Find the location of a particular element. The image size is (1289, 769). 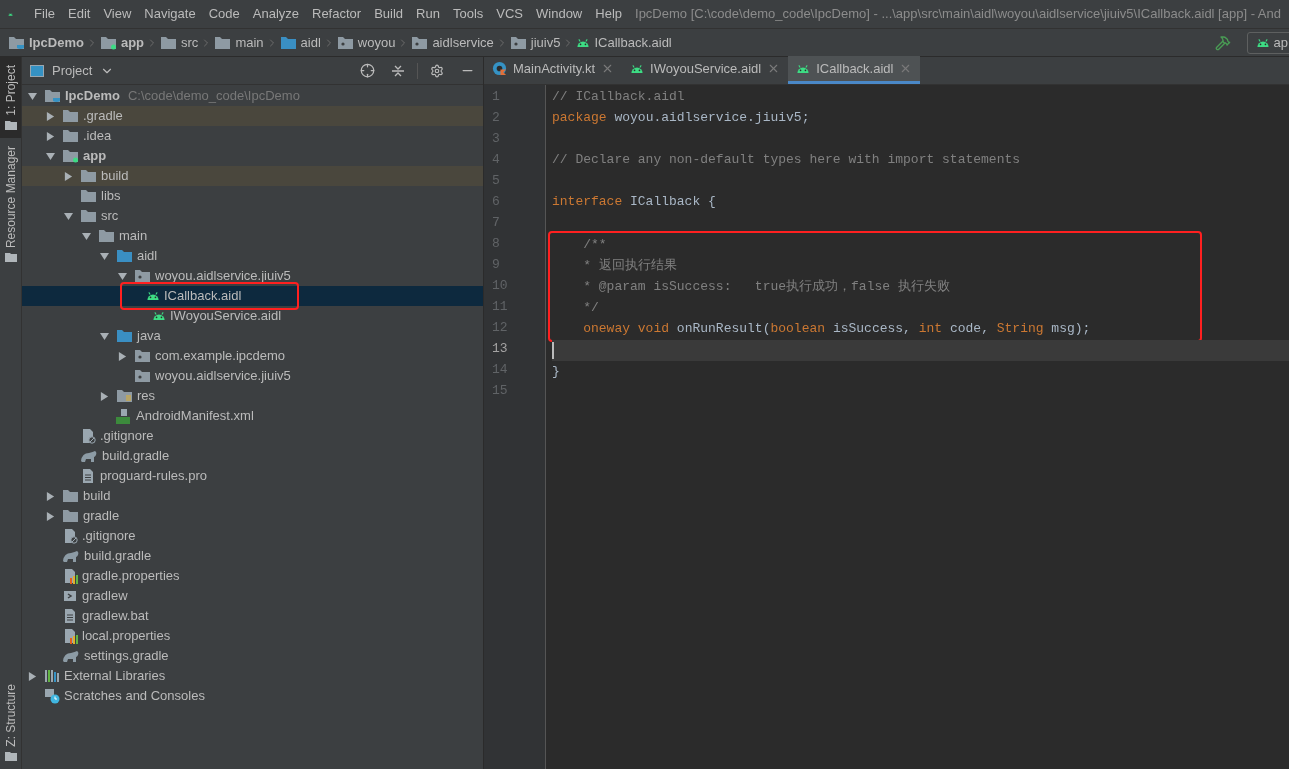

settings-icon is located at coordinates (437, 70).